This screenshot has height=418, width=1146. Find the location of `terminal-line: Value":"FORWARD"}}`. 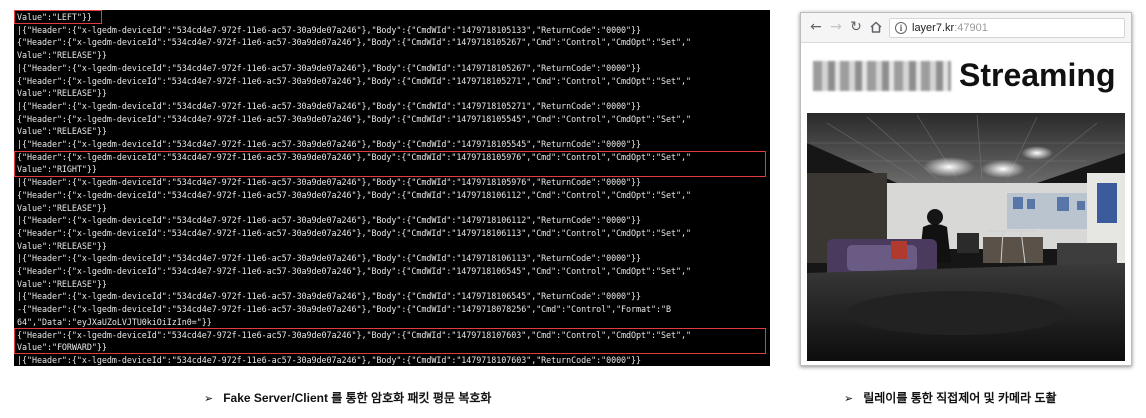

terminal-line: Value":"FORWARD"}} is located at coordinates (62, 347).